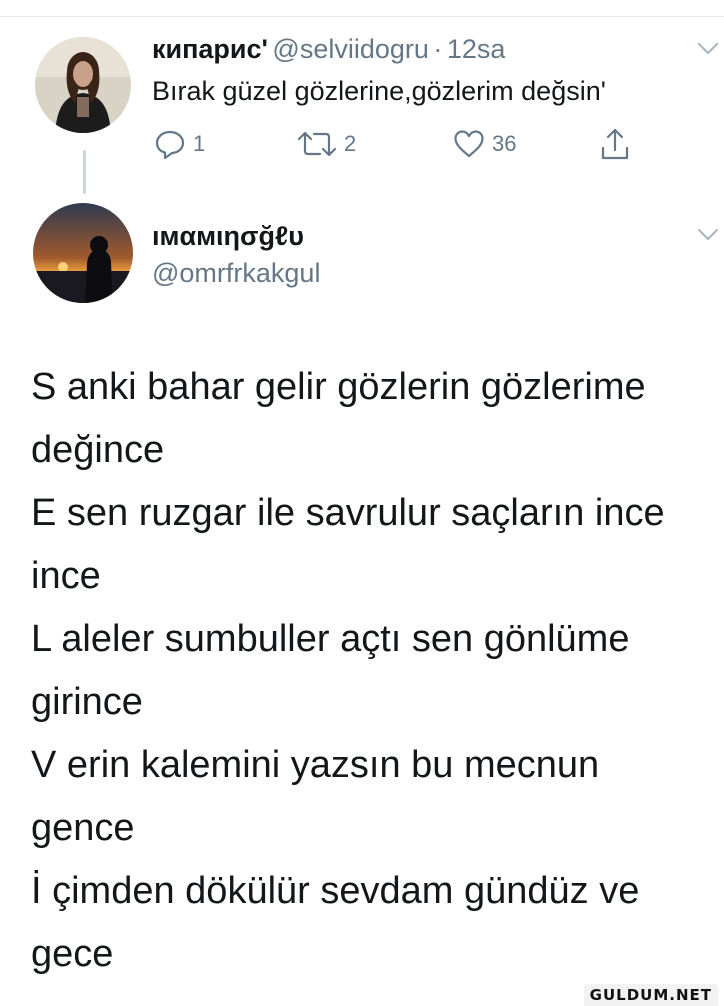  What do you see at coordinates (199, 143) in the screenshot?
I see `reply-count: 1` at bounding box center [199, 143].